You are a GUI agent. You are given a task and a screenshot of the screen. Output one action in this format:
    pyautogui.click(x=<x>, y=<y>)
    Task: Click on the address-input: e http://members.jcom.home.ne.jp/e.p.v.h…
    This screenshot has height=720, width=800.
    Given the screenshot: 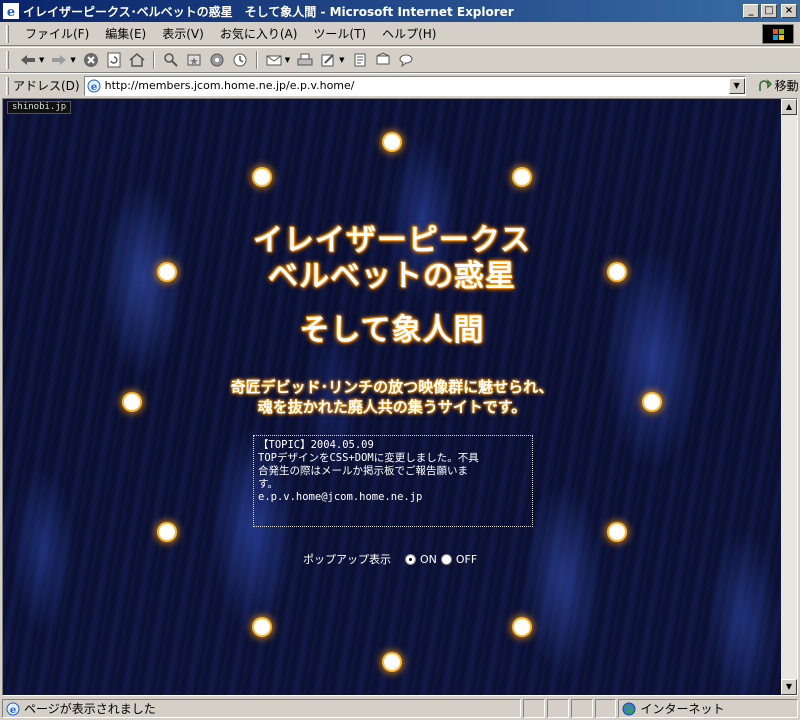 What is the action you would take?
    pyautogui.click(x=414, y=85)
    